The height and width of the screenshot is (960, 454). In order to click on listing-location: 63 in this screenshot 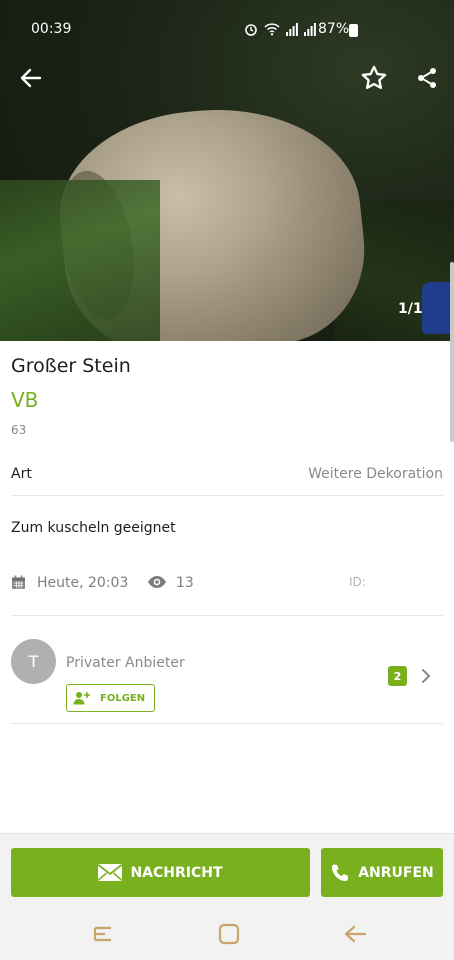, I will do `click(19, 430)`.